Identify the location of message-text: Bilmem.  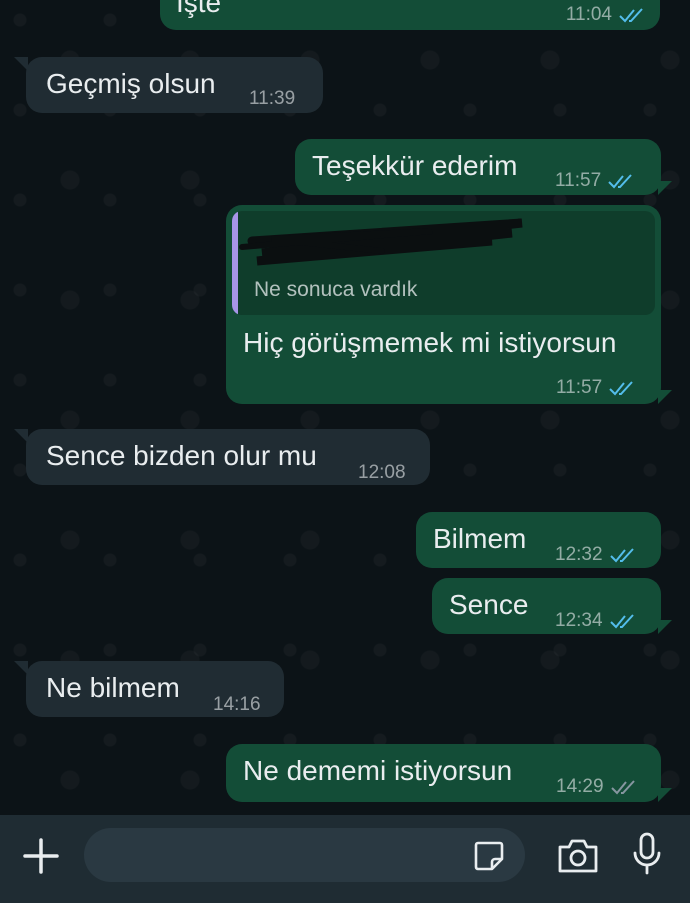
(480, 538).